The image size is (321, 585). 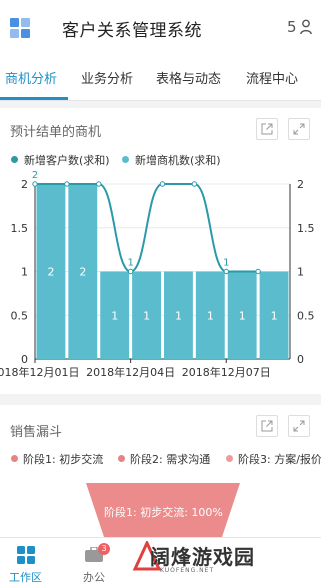 I want to click on y-tick-label: 0.5, so click(x=20, y=315).